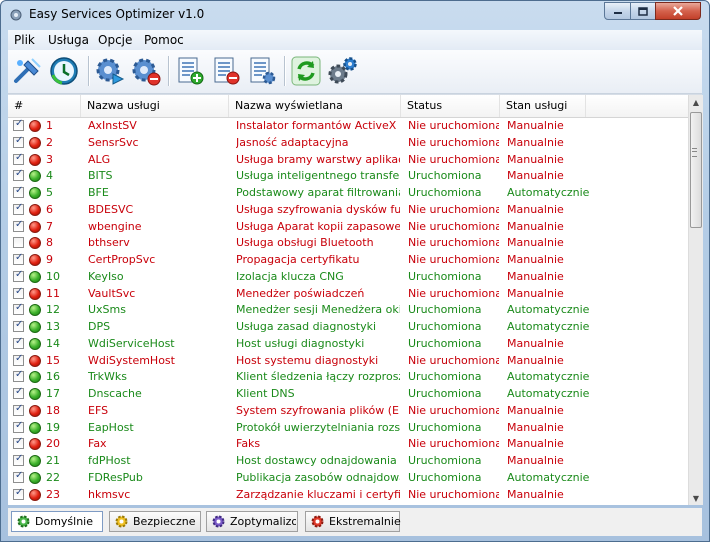 This screenshot has width=710, height=542. Describe the element at coordinates (57, 521) in the screenshot. I see `tab-domyslnie: Domyślnie` at that location.